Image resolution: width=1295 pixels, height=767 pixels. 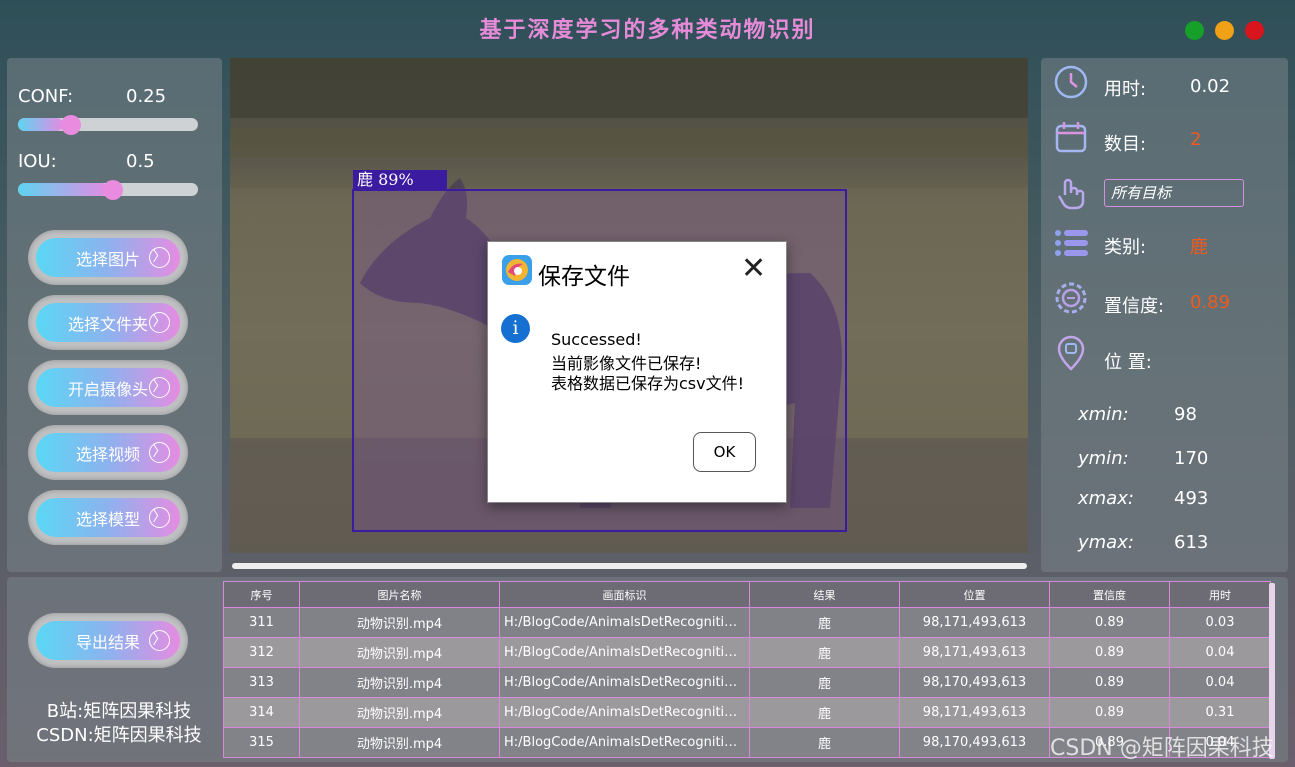 What do you see at coordinates (1128, 362) in the screenshot?
I see `position-label: 位 置:` at bounding box center [1128, 362].